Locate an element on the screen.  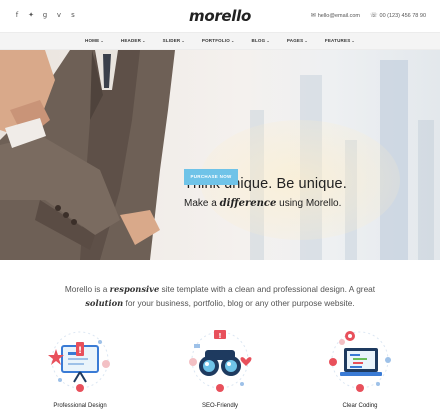
phone-text: 00 (123) 456 78 90 is located at coordinates (402, 16).